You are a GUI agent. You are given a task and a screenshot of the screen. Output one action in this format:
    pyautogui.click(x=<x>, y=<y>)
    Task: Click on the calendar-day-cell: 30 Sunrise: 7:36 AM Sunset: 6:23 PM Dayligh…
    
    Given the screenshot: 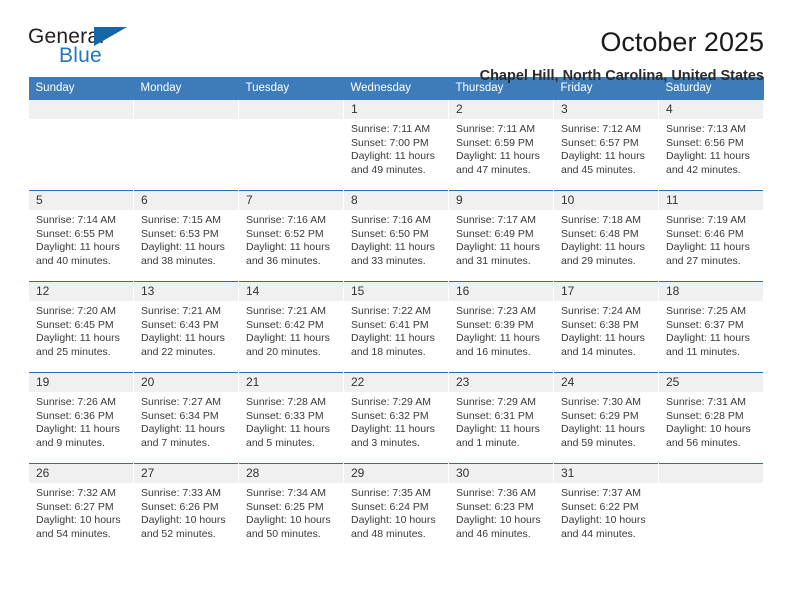 What is the action you would take?
    pyautogui.click(x=501, y=508)
    